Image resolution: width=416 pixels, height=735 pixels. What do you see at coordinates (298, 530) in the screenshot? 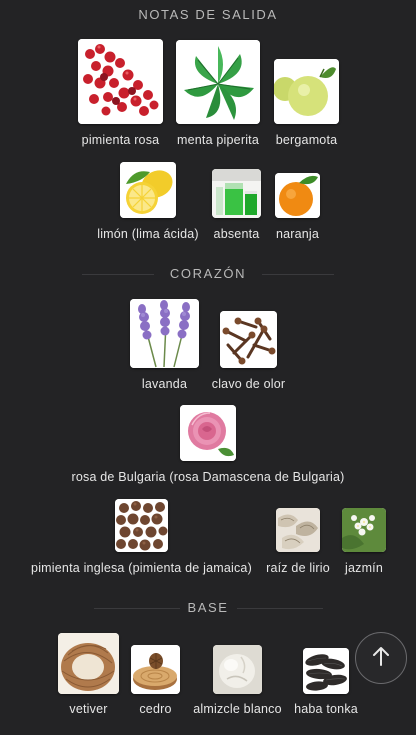
I see `orris-root-image` at bounding box center [298, 530].